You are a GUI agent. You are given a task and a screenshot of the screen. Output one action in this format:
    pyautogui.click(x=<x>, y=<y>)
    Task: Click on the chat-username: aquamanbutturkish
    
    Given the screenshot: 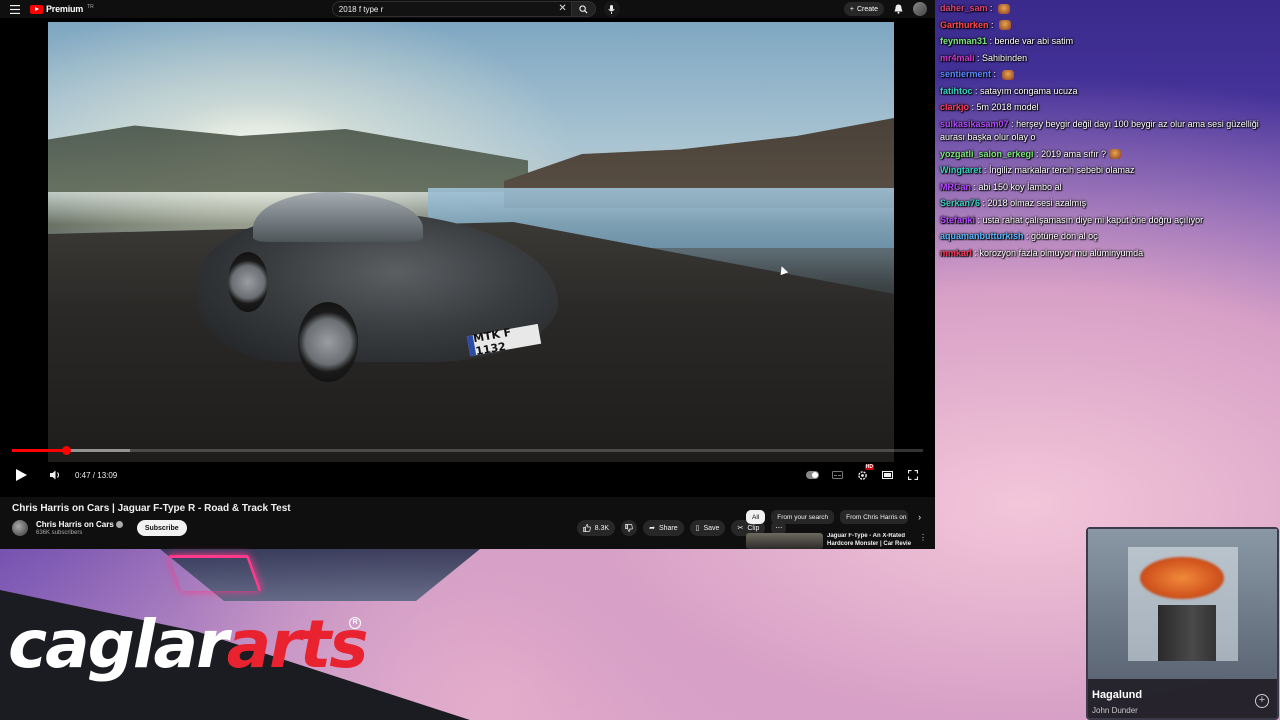 What is the action you would take?
    pyautogui.click(x=982, y=236)
    